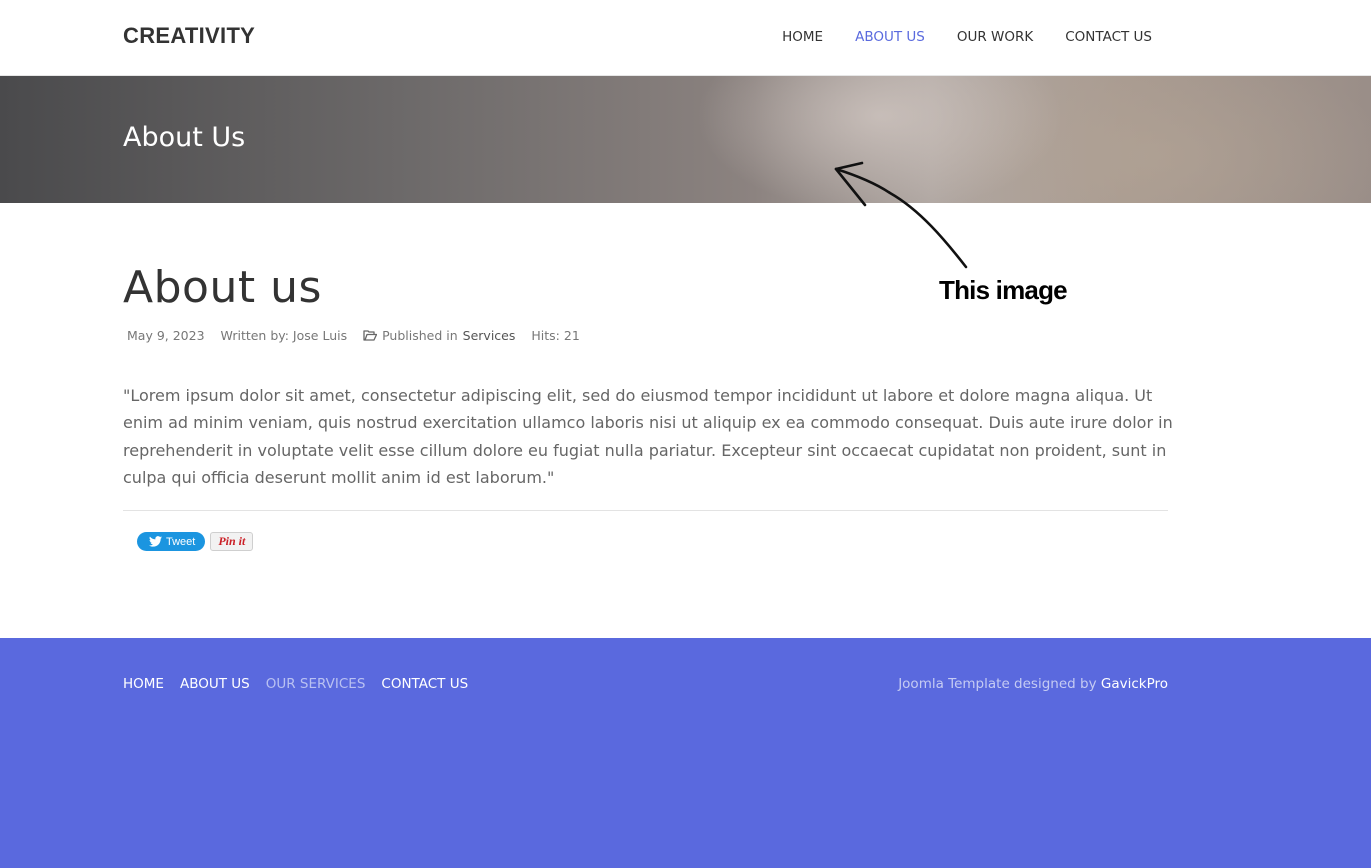 The image size is (1371, 868). Describe the element at coordinates (890, 37) in the screenshot. I see `nav-about-us: ABOUT US` at that location.